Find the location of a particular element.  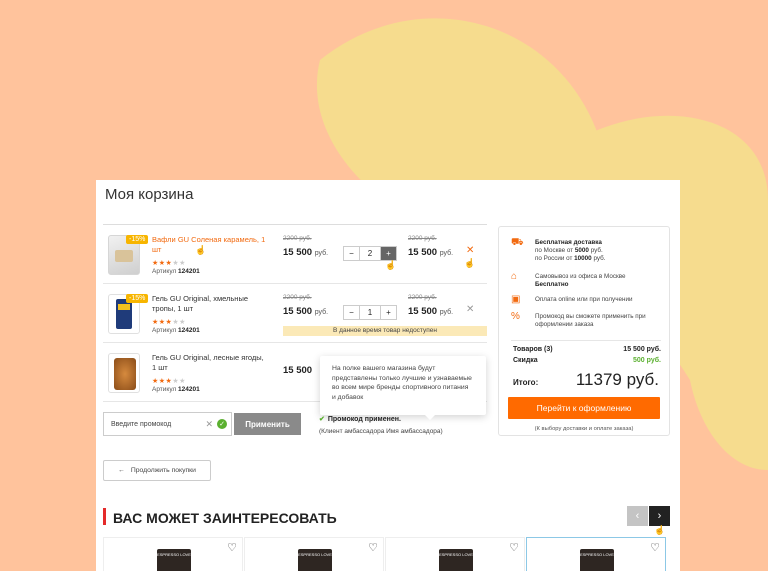

total-label: Итого: is located at coordinates (526, 382).